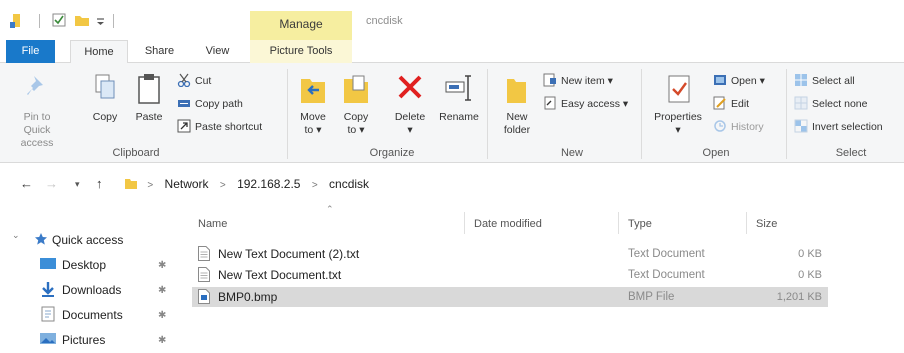 The width and height of the screenshot is (904, 353). What do you see at coordinates (840, 104) in the screenshot?
I see `select-none-label: Select none` at bounding box center [840, 104].